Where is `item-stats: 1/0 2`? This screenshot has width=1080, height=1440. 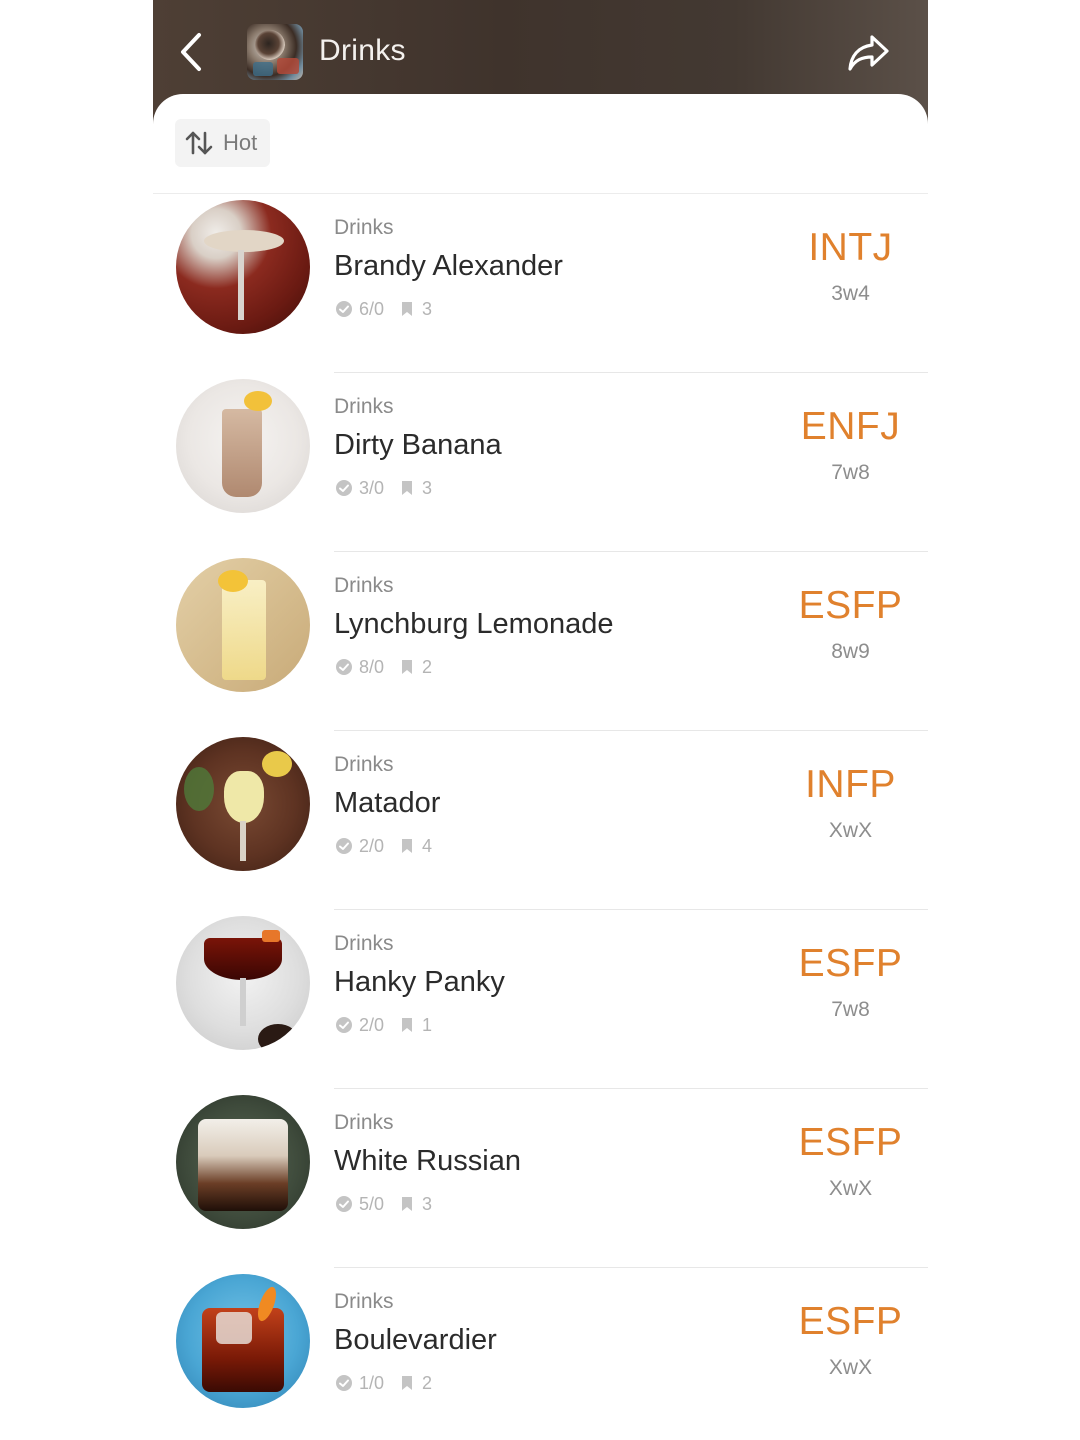 item-stats: 1/0 2 is located at coordinates (383, 1383).